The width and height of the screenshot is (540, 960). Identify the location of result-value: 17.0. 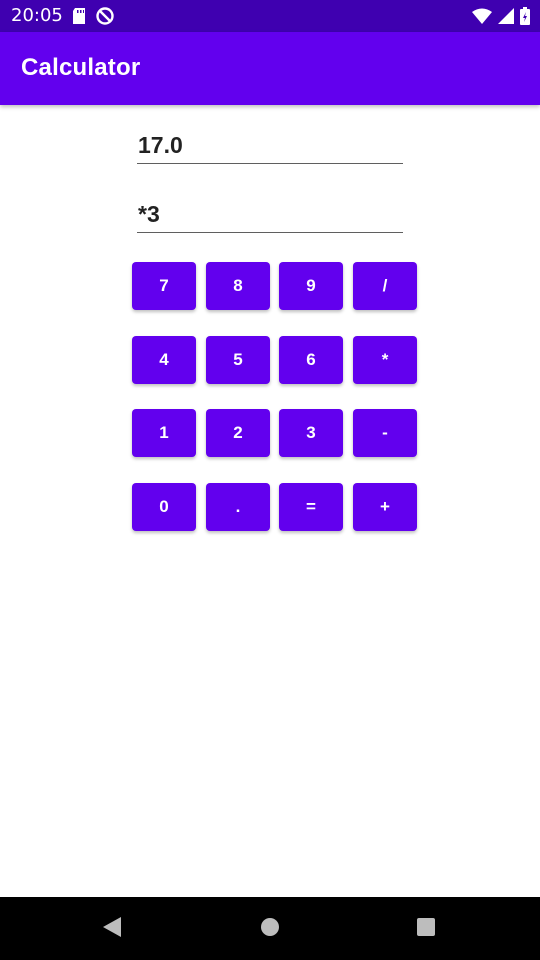
(160, 145).